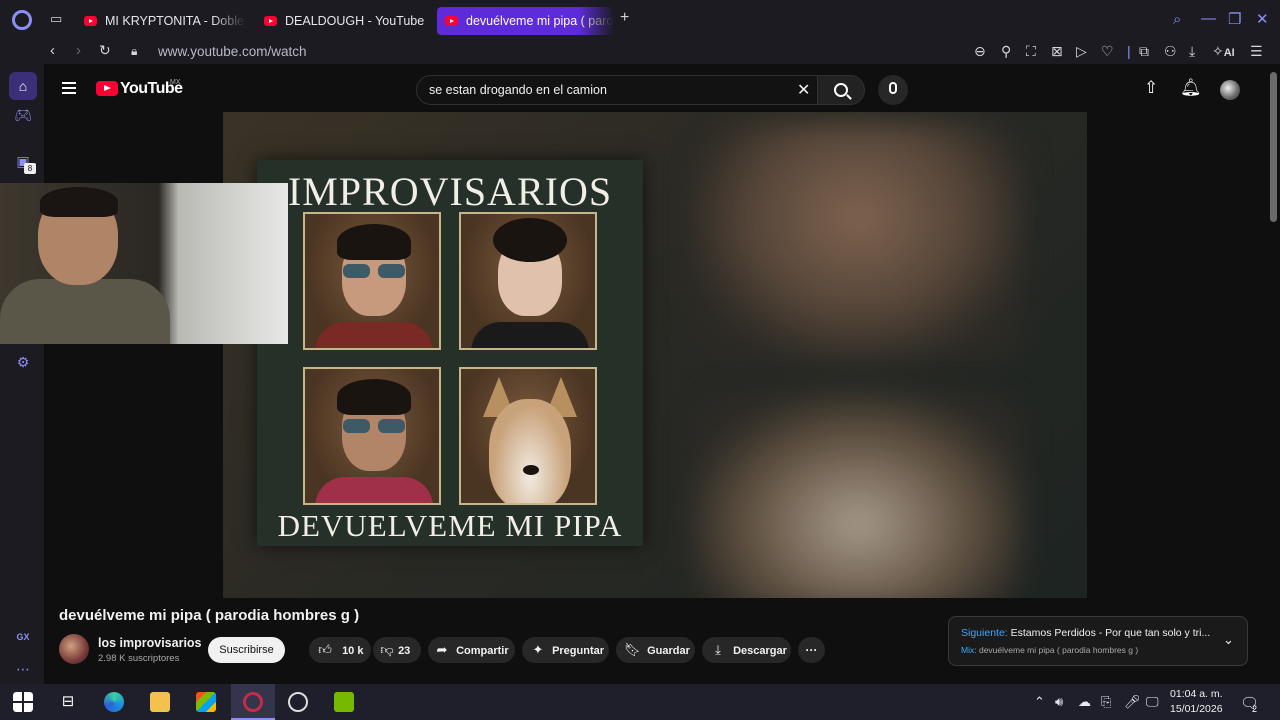 The image size is (1280, 720). What do you see at coordinates (1057, 51) in the screenshot?
I see `adblock-icon: ⊠` at bounding box center [1057, 51].